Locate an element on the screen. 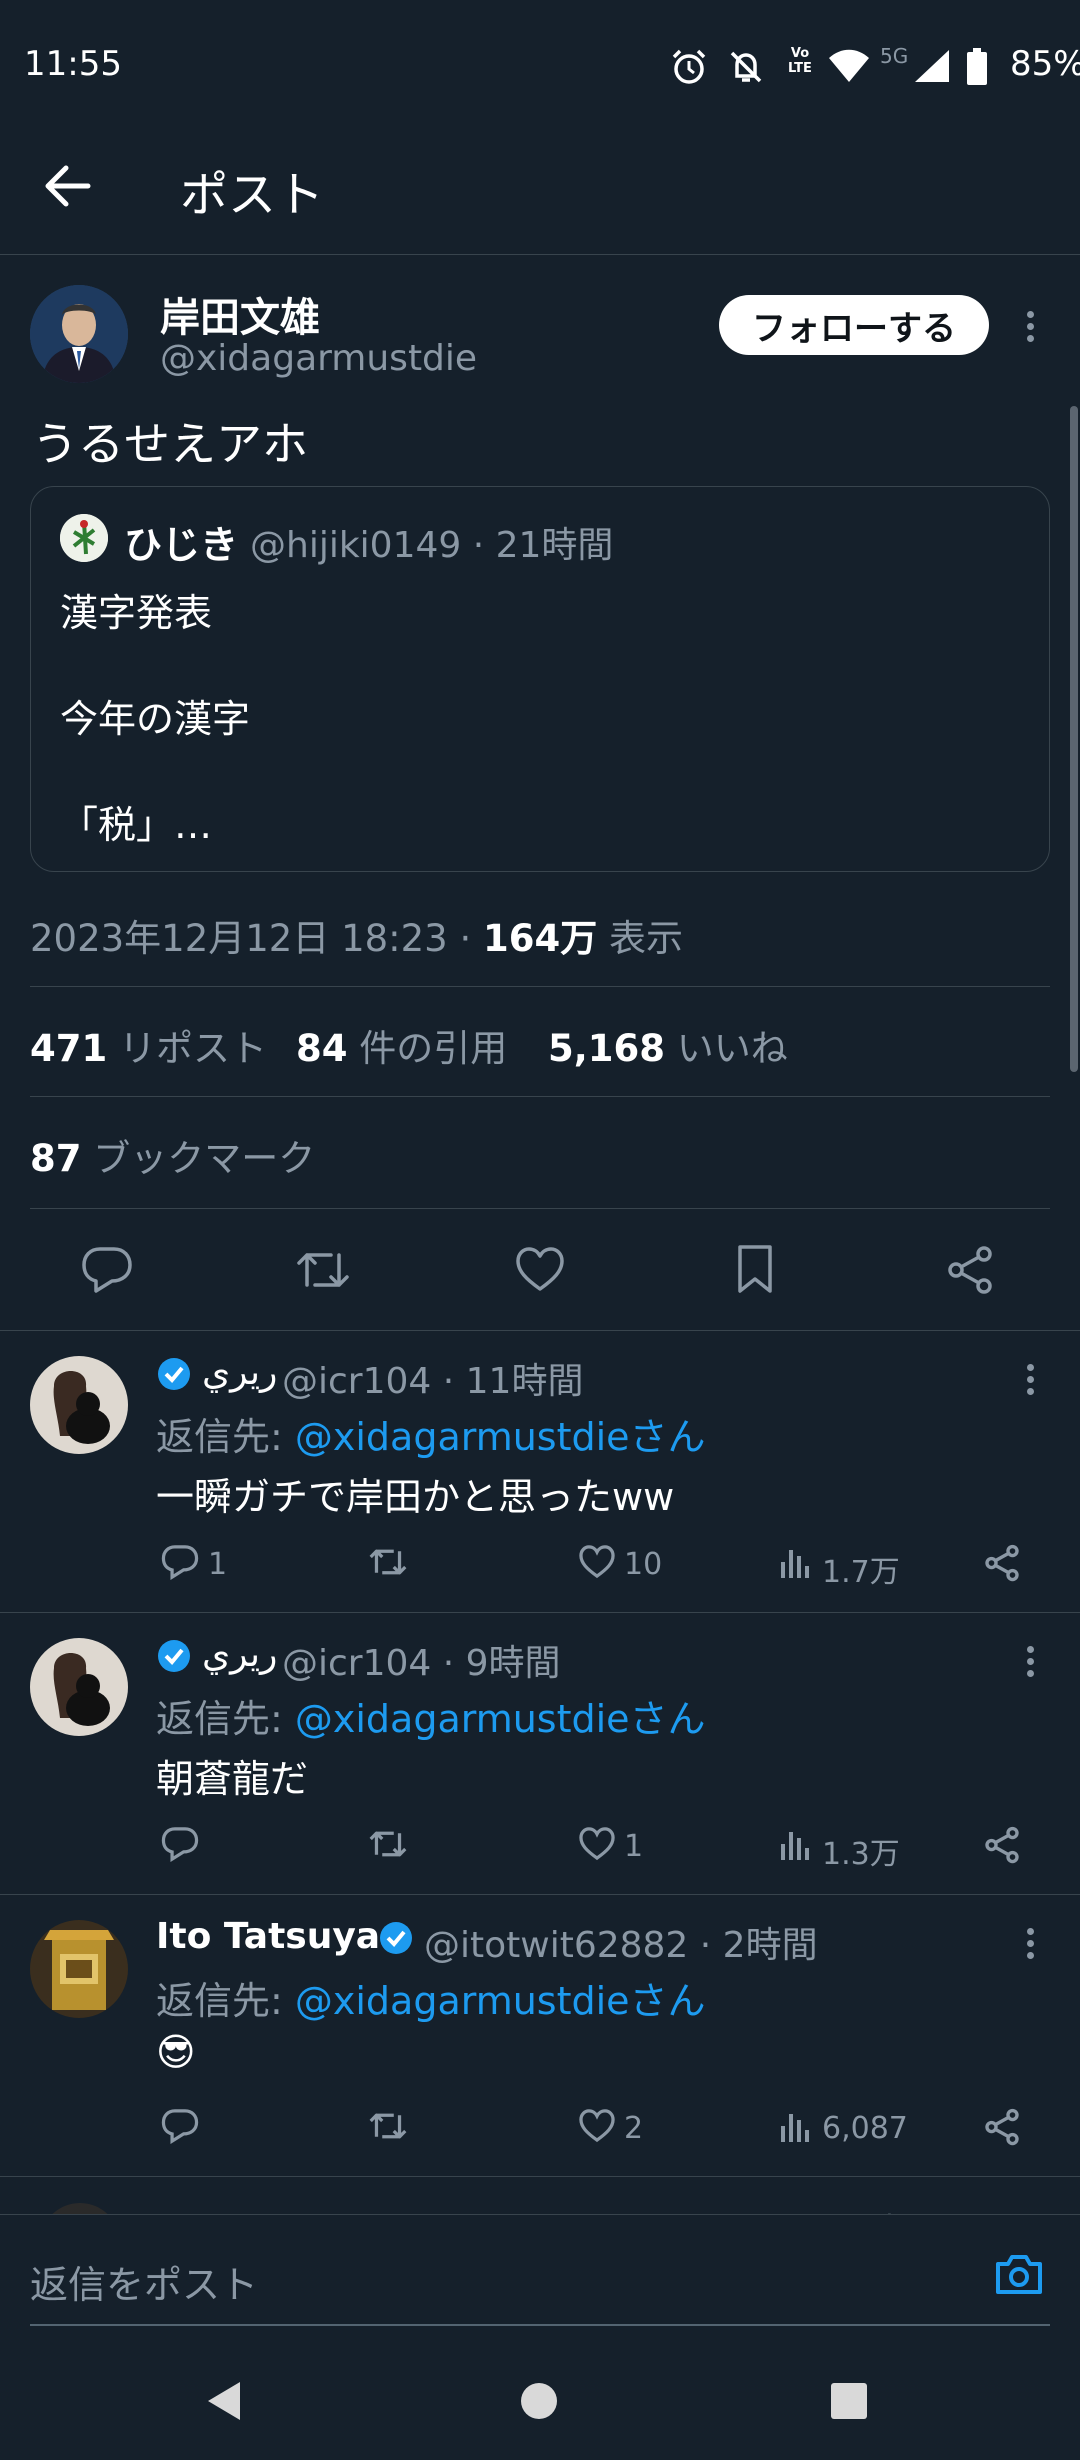 This screenshot has width=1080, height=2460. reply-meta: @itotwit62882 · 2時間 is located at coordinates (621, 1945).